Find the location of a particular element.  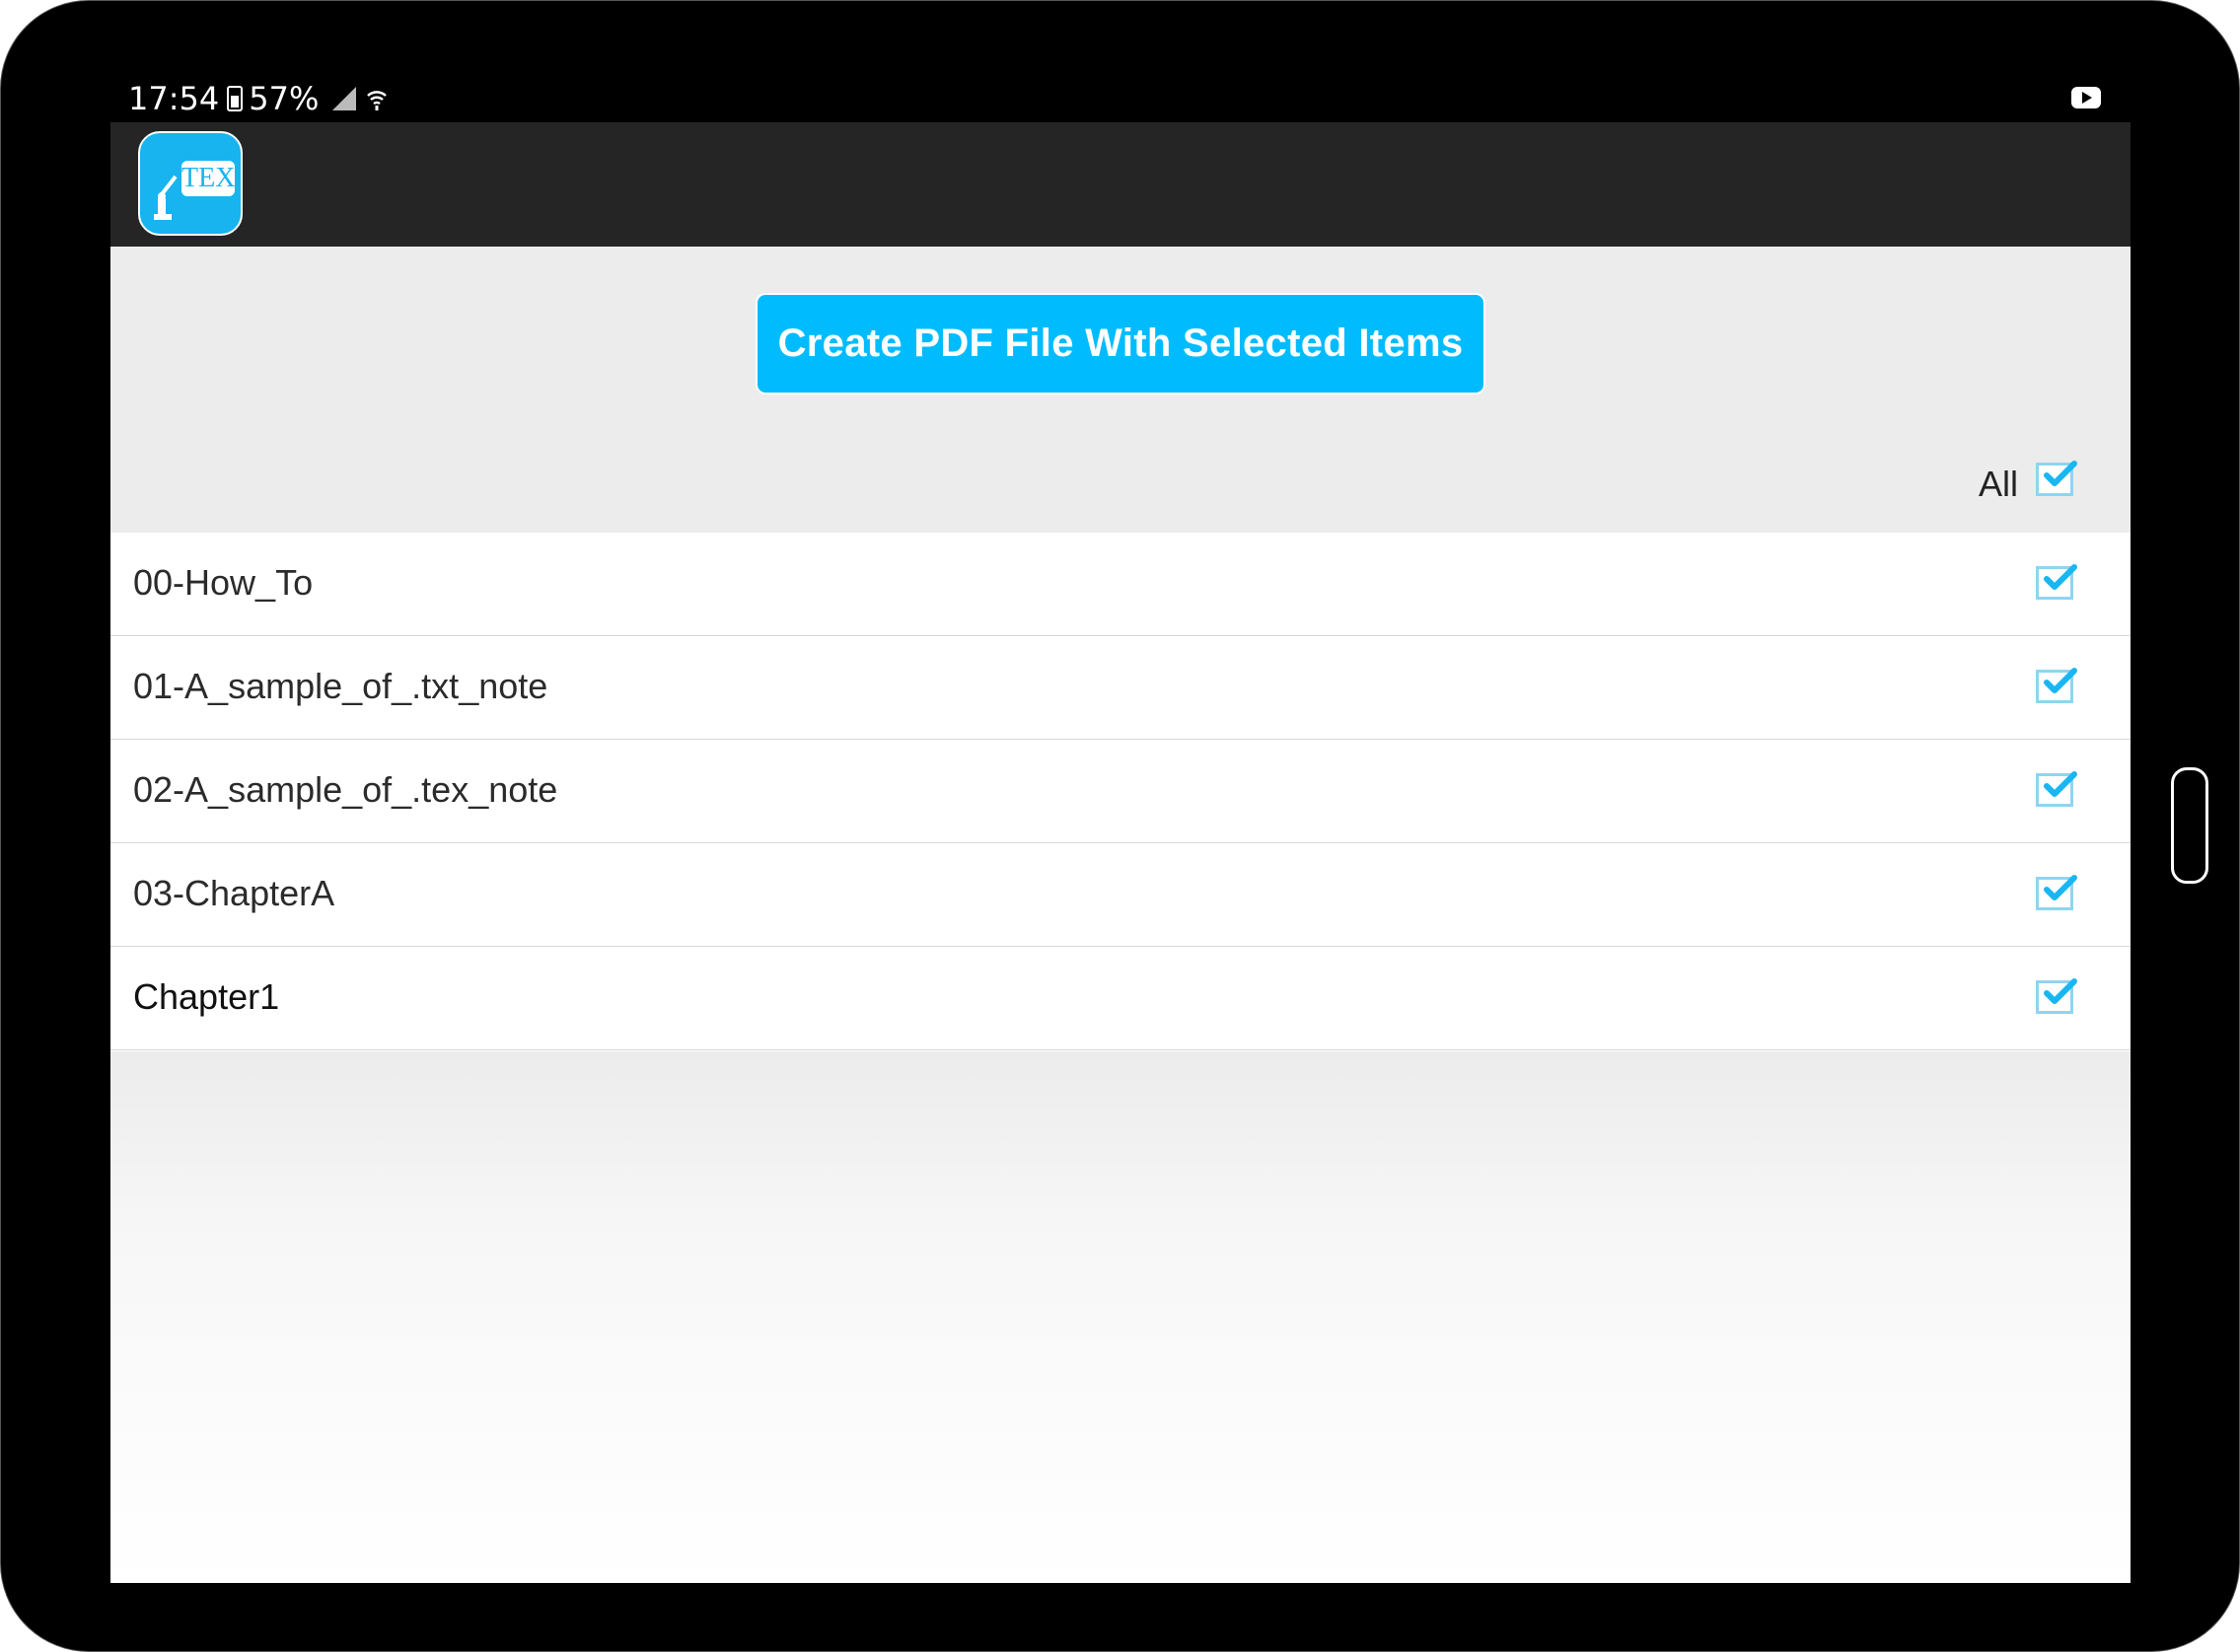

battery-icon is located at coordinates (236, 99).